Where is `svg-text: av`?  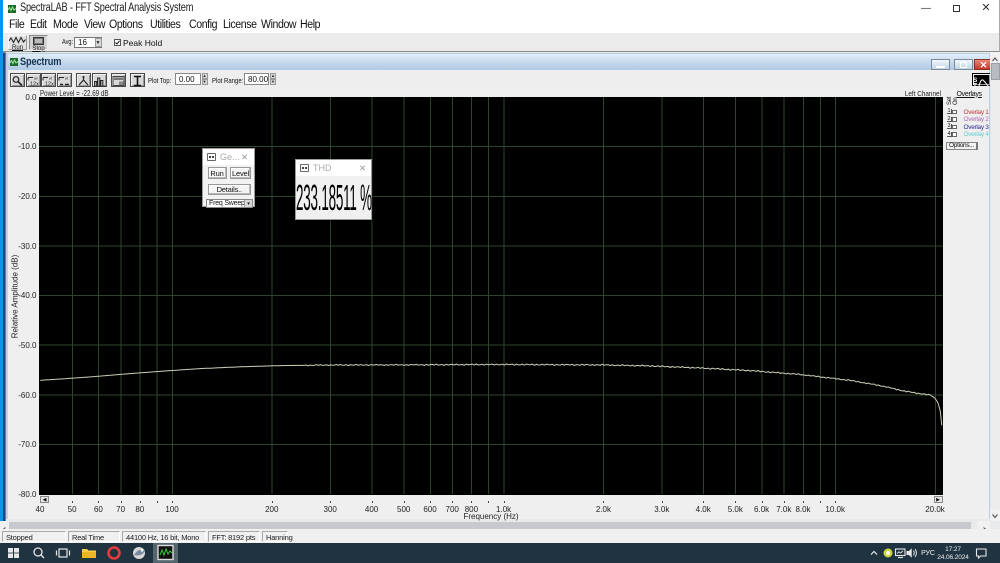 svg-text: av is located at coordinates (36, 79).